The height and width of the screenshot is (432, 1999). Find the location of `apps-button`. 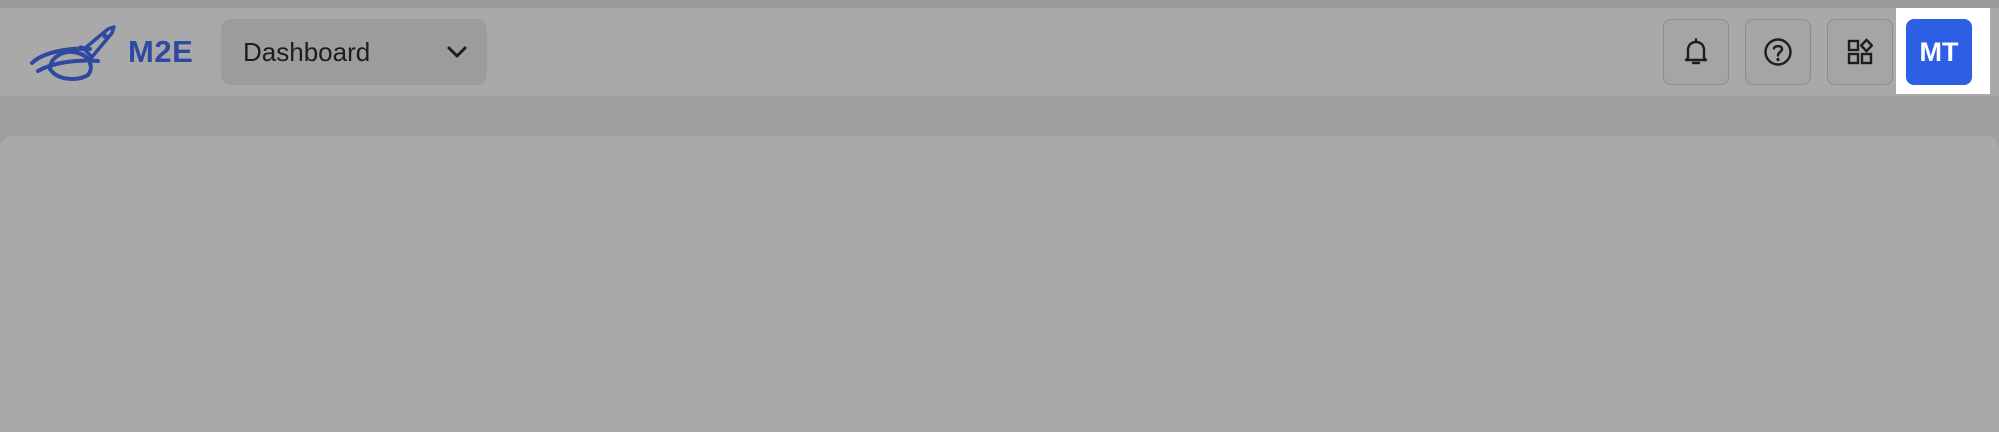

apps-button is located at coordinates (1860, 52).